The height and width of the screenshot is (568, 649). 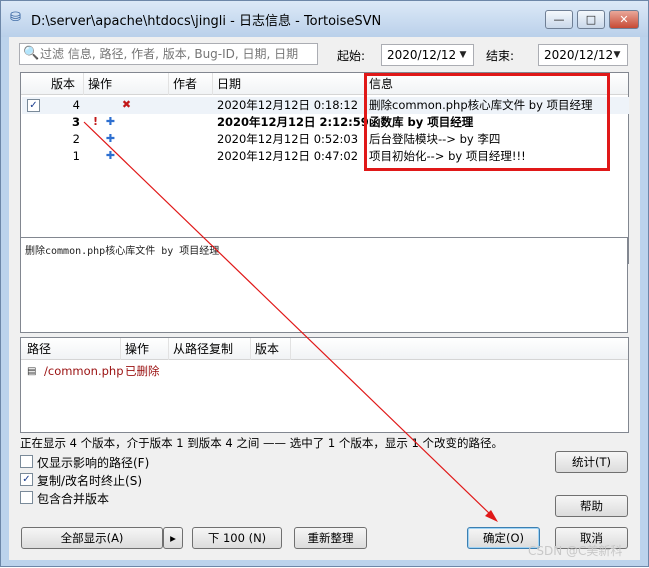 I want to click on col-path-revision: 版本, so click(x=271, y=349).